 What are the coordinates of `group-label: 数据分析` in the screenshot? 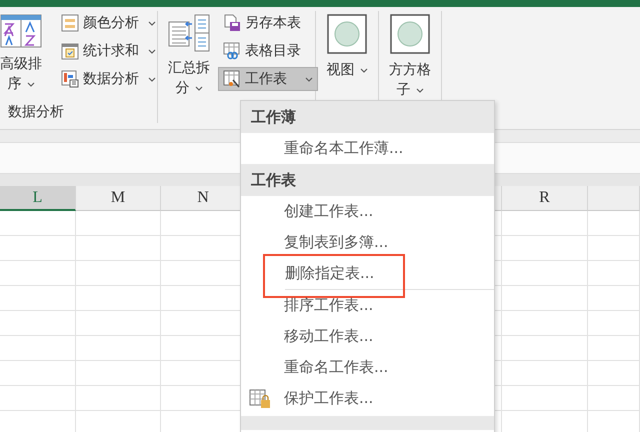 It's located at (36, 112).